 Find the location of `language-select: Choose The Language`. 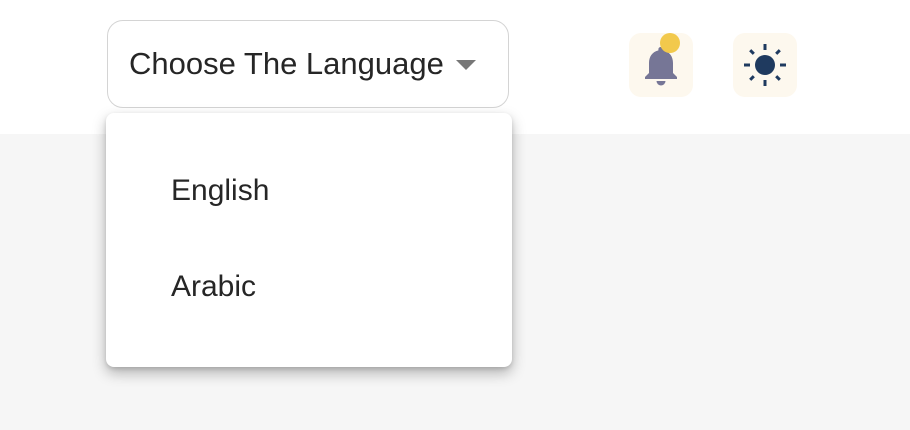

language-select: Choose The Language is located at coordinates (308, 64).